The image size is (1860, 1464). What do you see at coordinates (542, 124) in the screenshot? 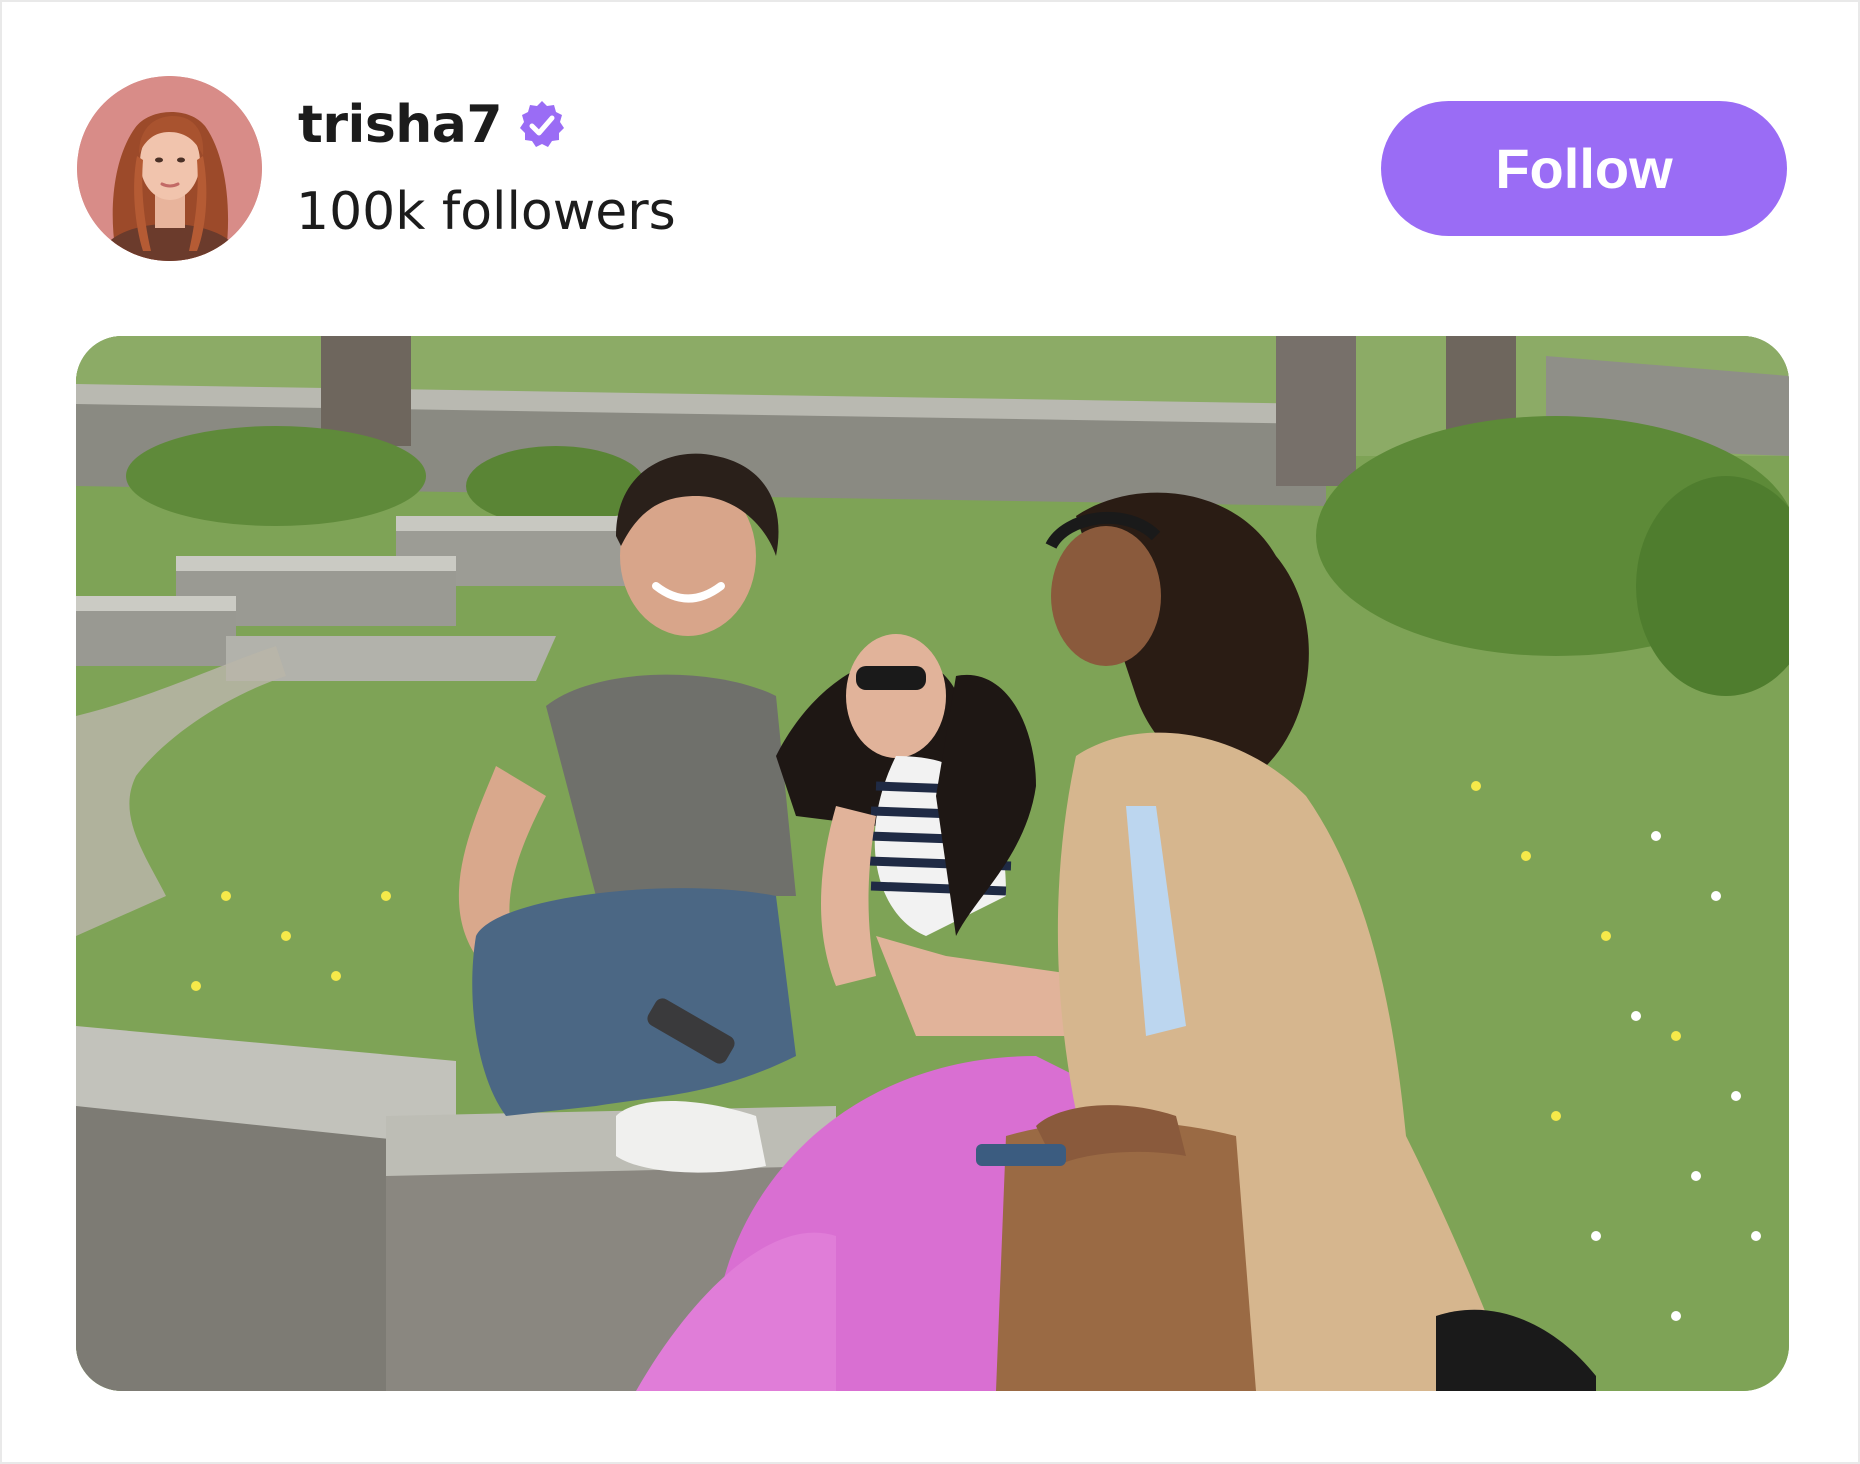
I see `verified-badge-icon` at bounding box center [542, 124].